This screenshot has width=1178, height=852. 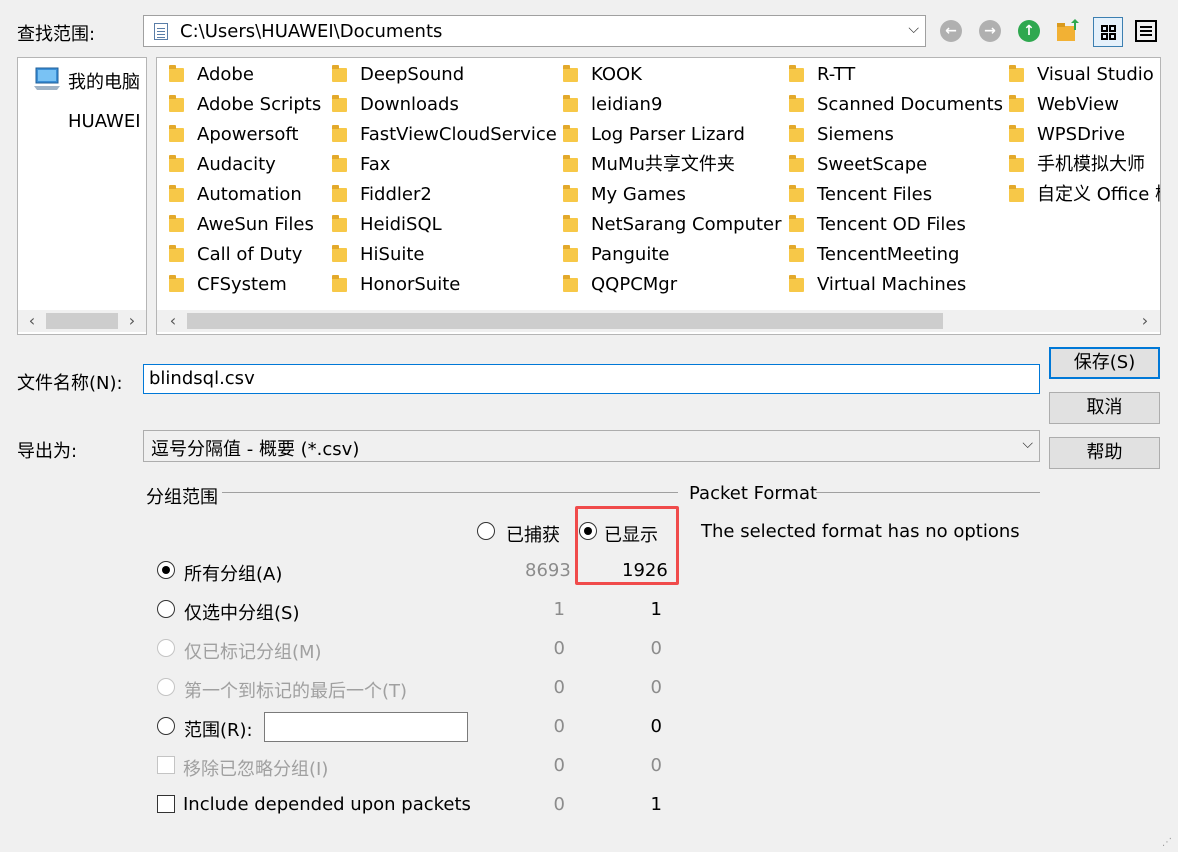 I want to click on remove-ignored-checkbox, so click(x=166, y=765).